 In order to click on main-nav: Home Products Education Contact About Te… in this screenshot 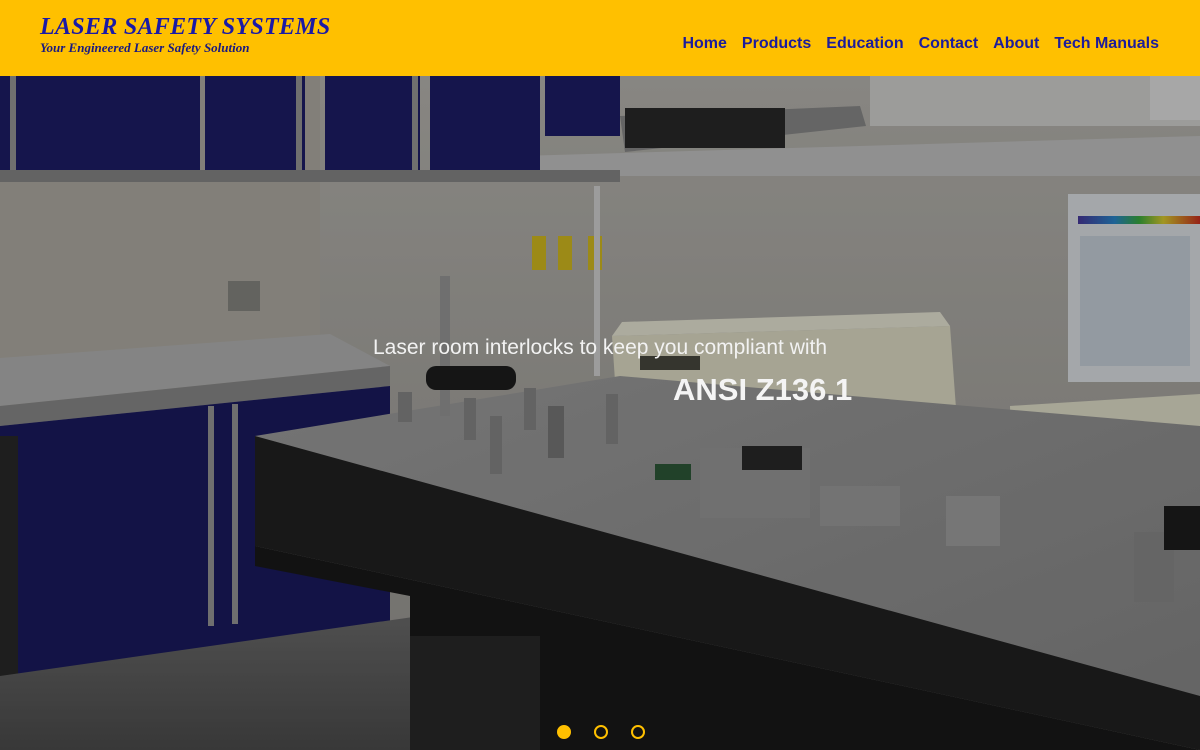, I will do `click(920, 44)`.